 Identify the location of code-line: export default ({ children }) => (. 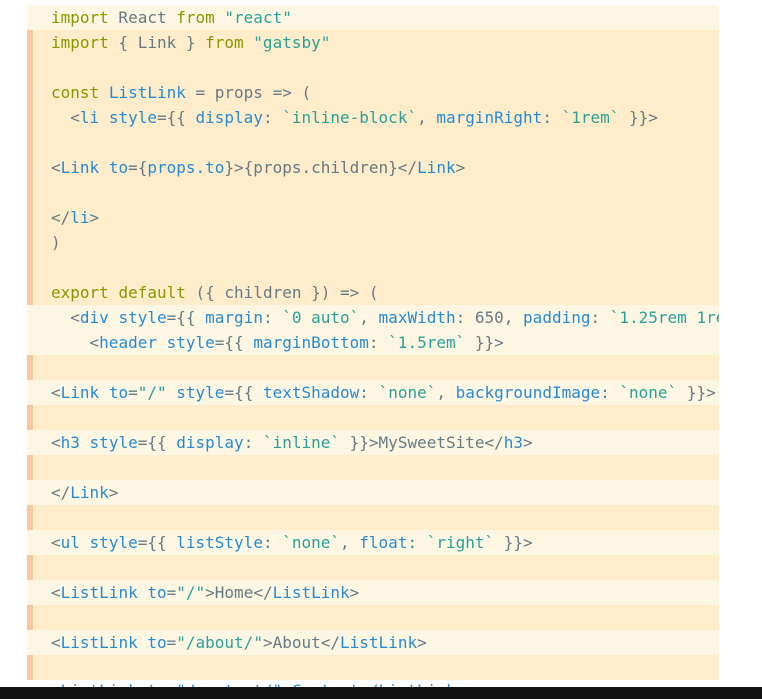
(373, 292).